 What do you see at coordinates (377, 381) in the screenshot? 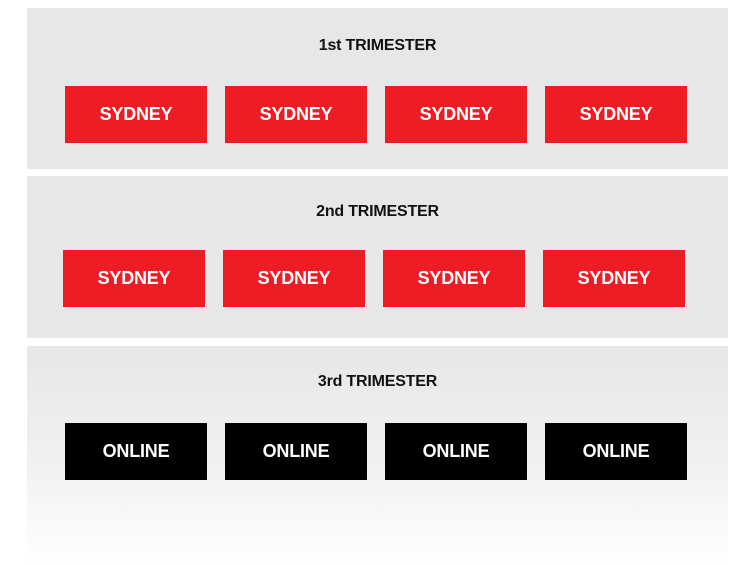
I see `trimester-3-title: 3rd TRIMESTER` at bounding box center [377, 381].